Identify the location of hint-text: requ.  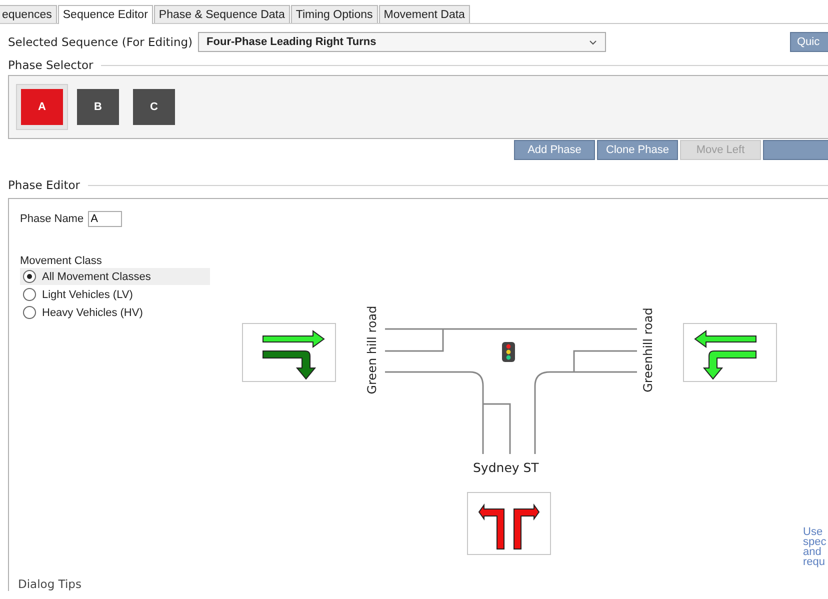
(814, 562).